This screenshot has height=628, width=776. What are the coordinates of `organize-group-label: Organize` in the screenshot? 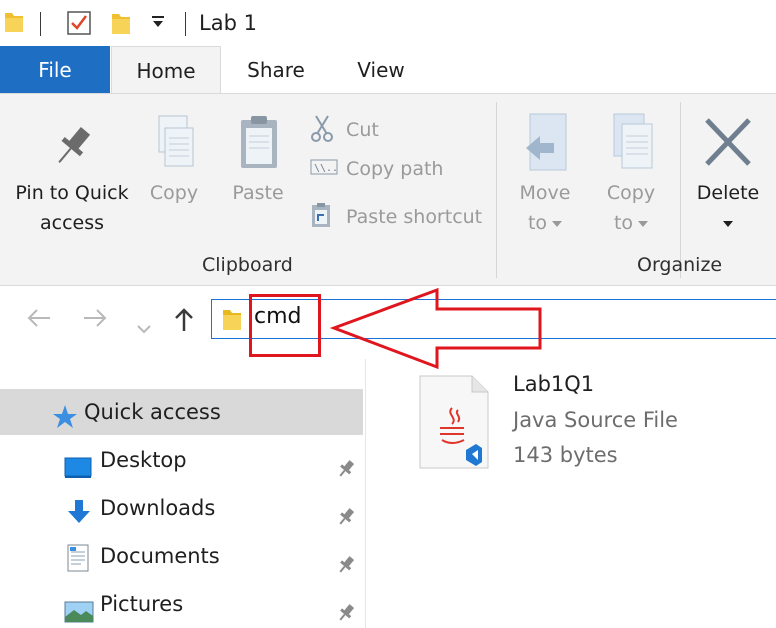 It's located at (680, 265).